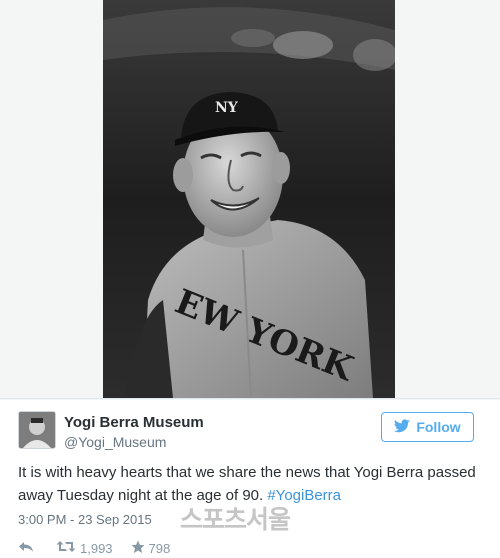 Image resolution: width=500 pixels, height=558 pixels. I want to click on retweet-count: 1,993, so click(96, 548).